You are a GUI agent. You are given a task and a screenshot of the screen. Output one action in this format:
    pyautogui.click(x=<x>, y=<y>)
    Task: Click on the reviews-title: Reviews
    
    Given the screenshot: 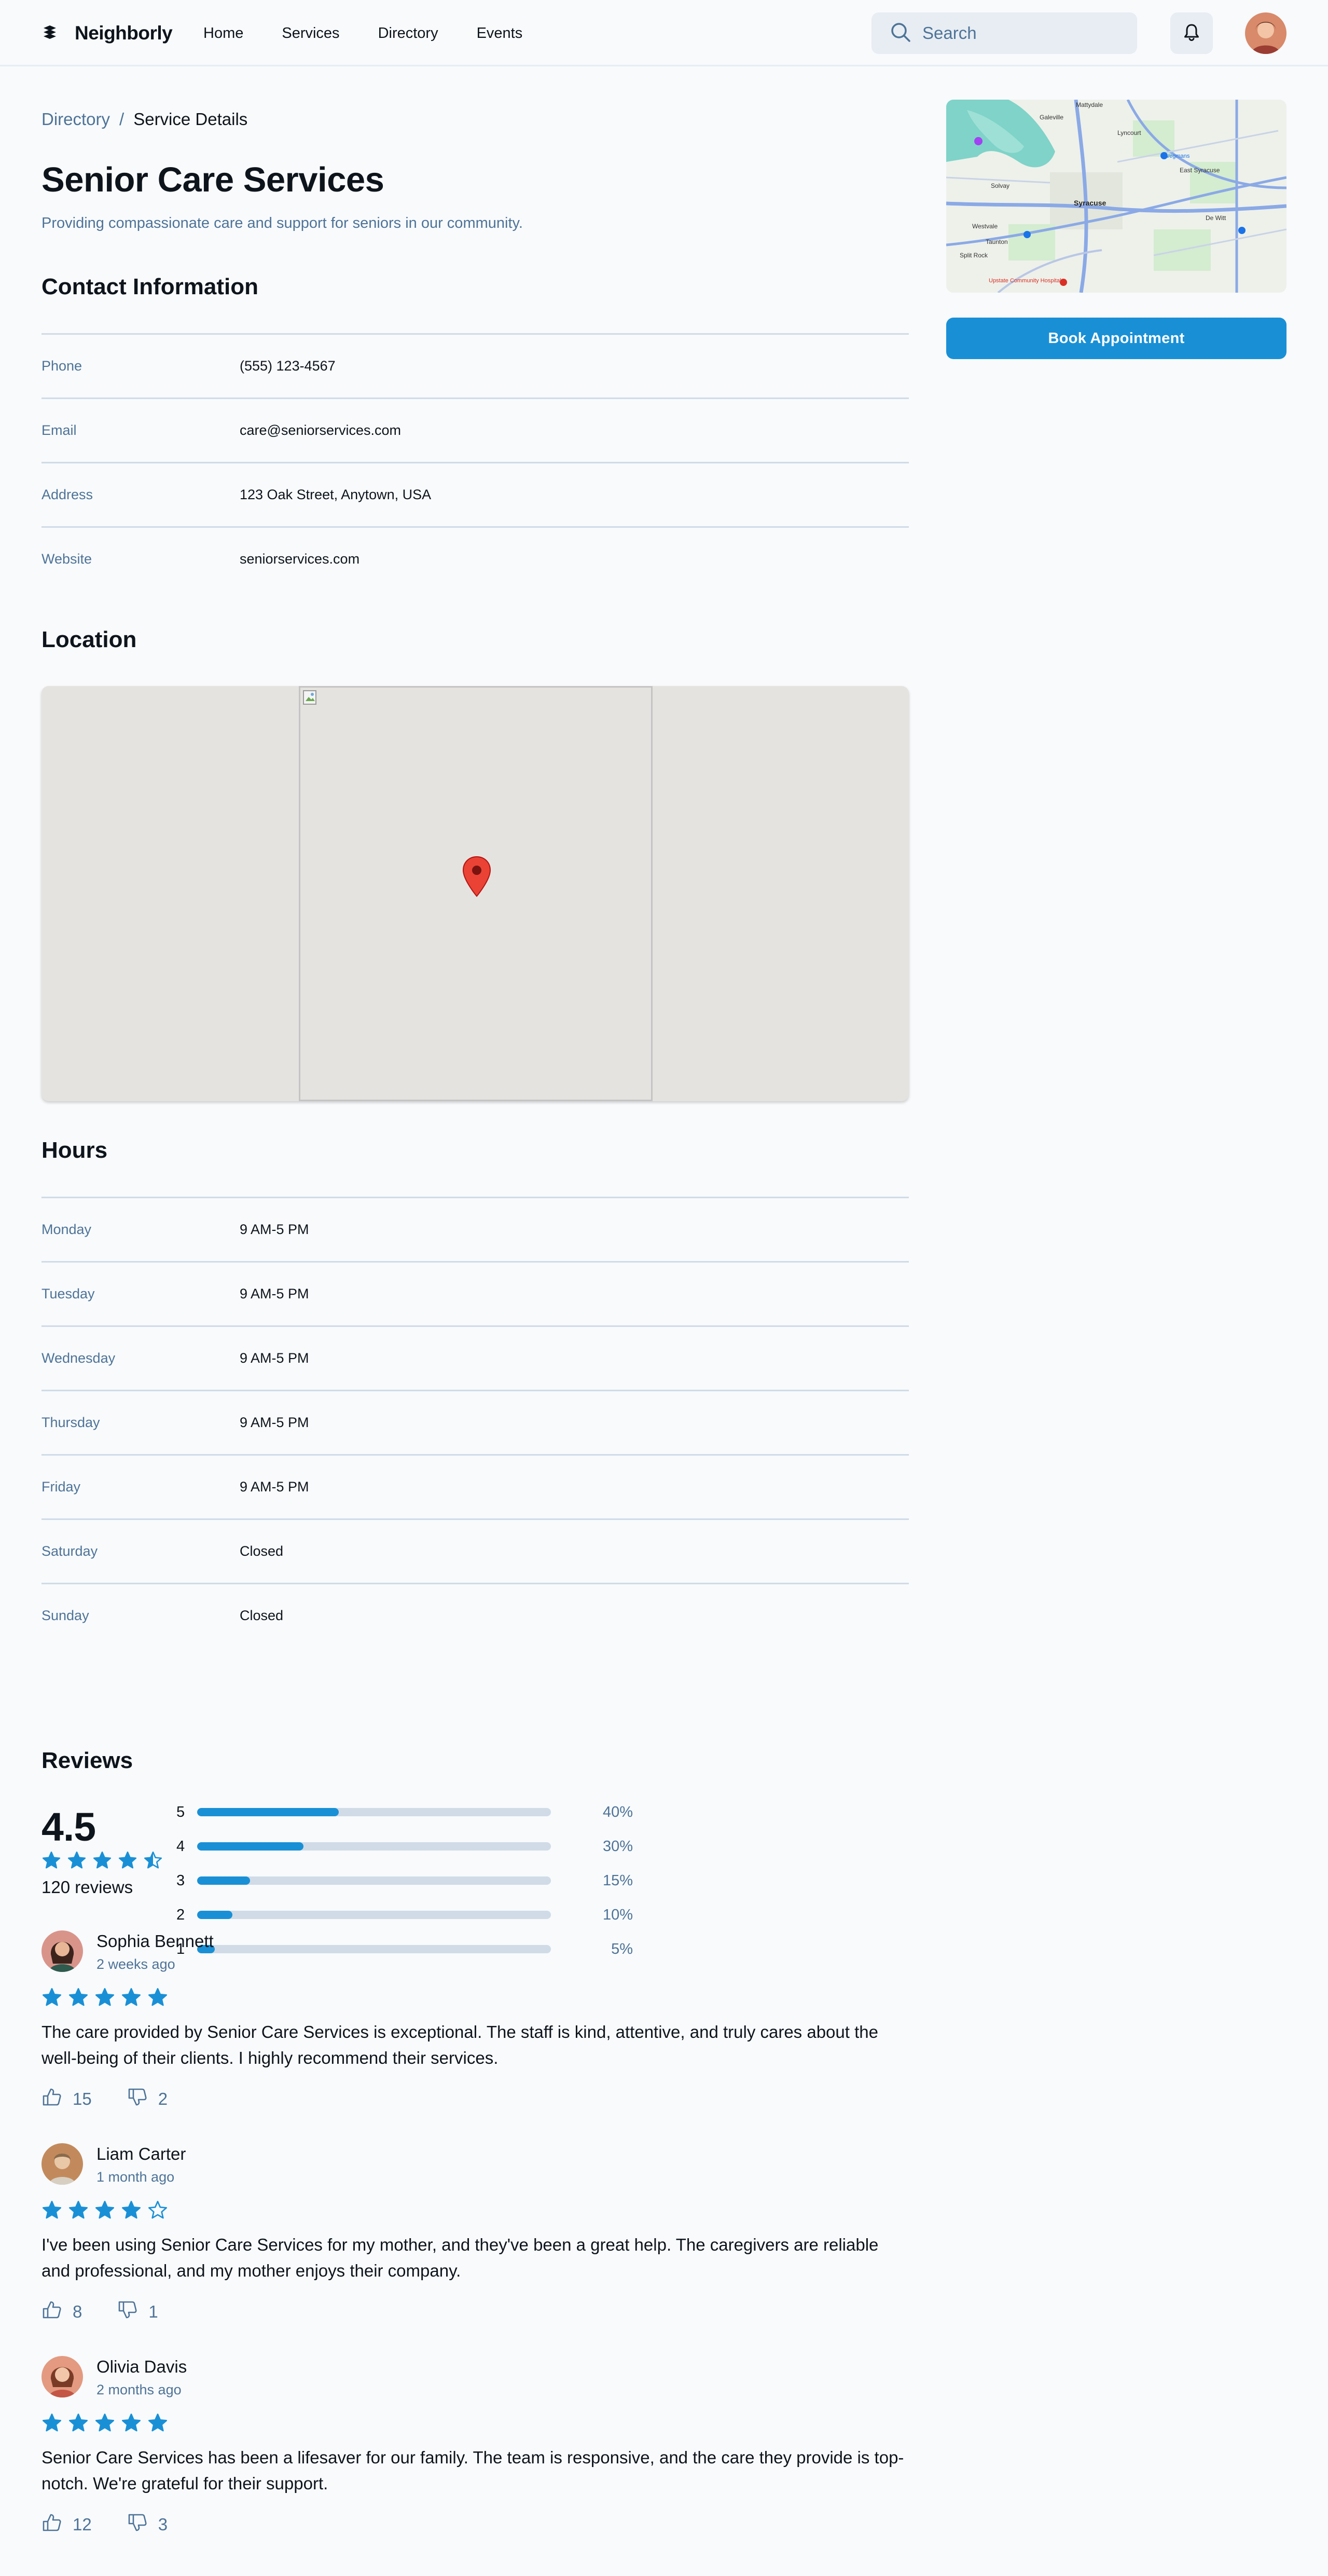 What is the action you would take?
    pyautogui.click(x=87, y=1760)
    